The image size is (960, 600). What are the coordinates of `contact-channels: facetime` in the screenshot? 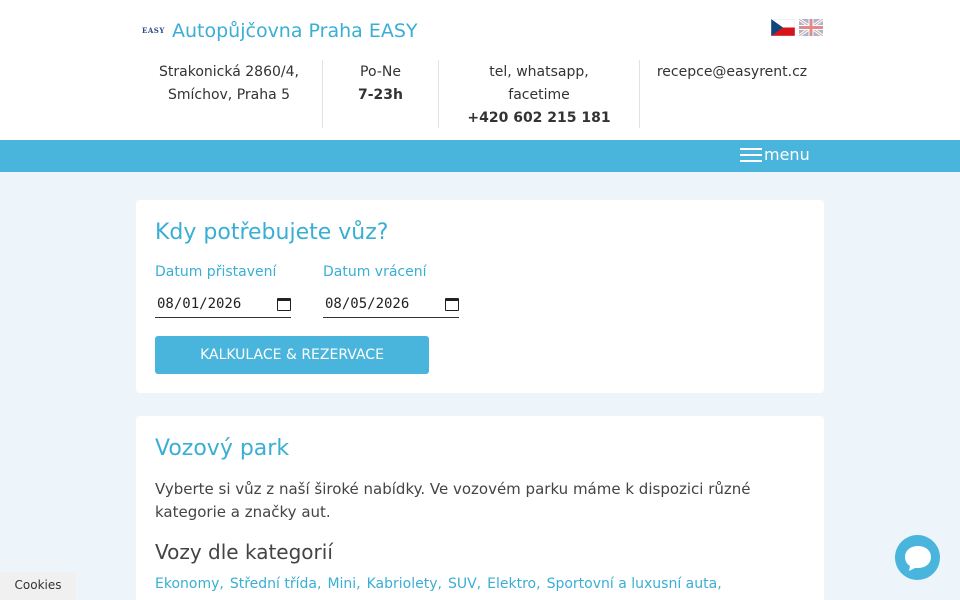 It's located at (539, 95).